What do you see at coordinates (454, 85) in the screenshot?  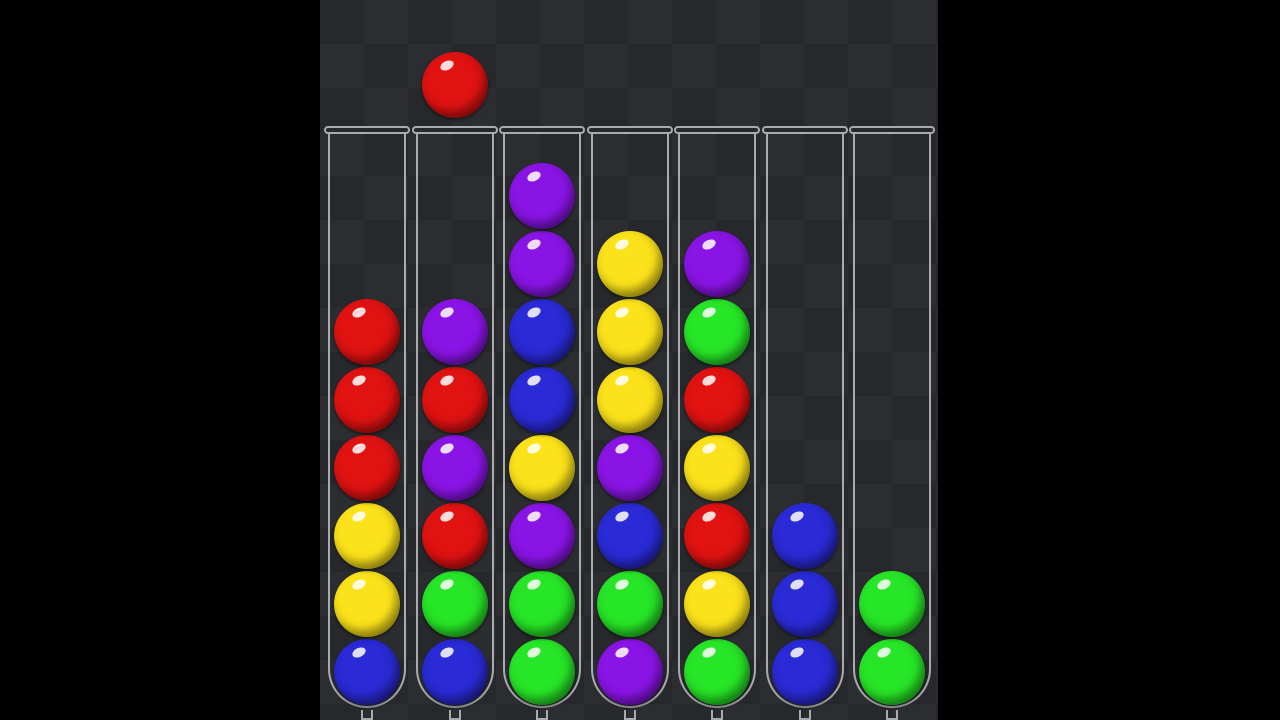 I see `selected-red-ball` at bounding box center [454, 85].